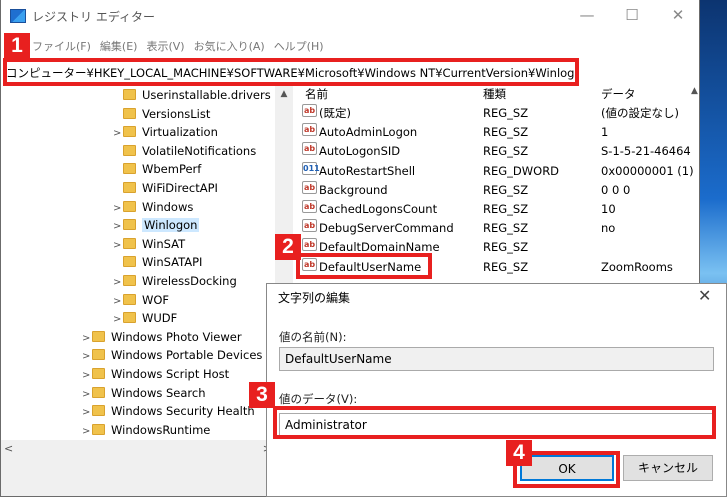  I want to click on tree-item: VersionsList, so click(161, 114).